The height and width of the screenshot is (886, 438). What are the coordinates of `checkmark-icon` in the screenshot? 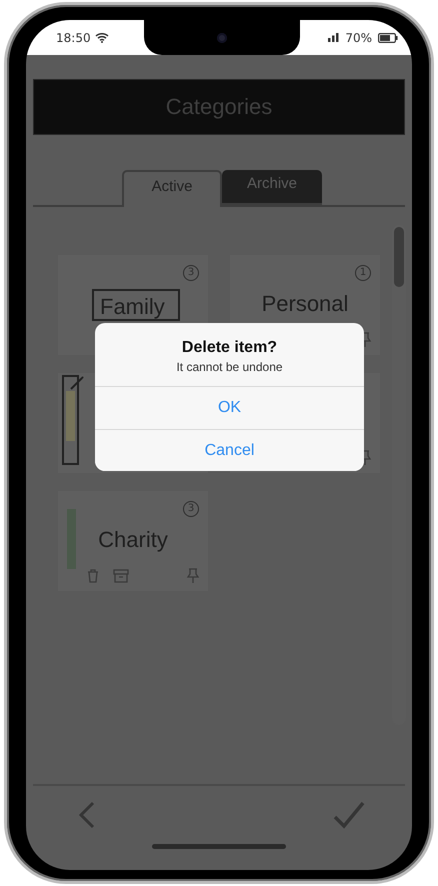 It's located at (349, 815).